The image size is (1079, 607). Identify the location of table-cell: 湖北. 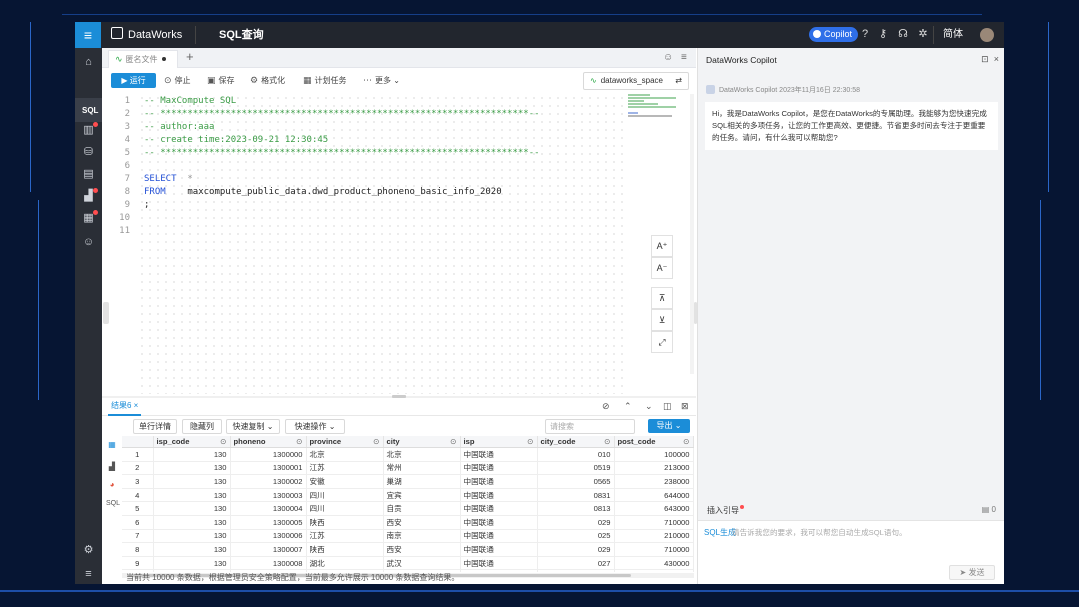
(345, 563).